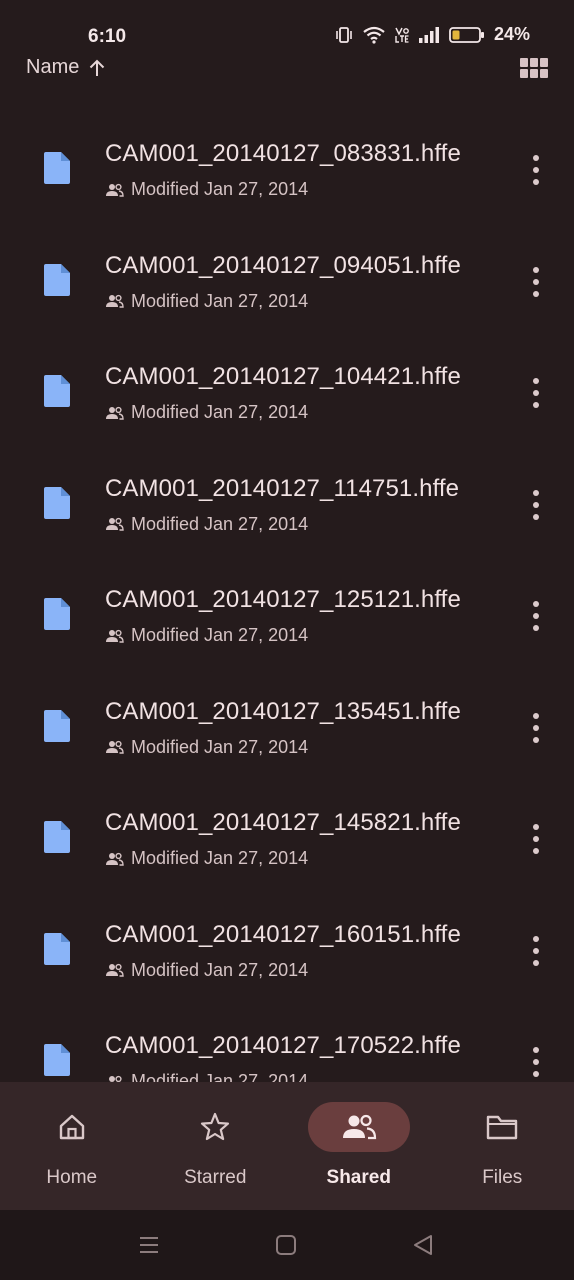 The image size is (574, 1280). I want to click on home-icon, so click(71, 1127).